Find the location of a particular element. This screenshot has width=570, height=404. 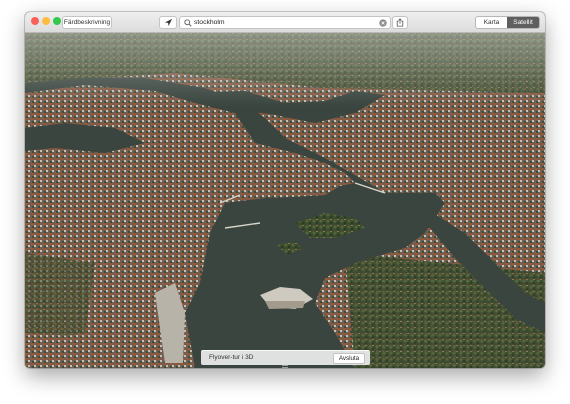

map-mode-satellite-button: Satellit is located at coordinates (523, 22).